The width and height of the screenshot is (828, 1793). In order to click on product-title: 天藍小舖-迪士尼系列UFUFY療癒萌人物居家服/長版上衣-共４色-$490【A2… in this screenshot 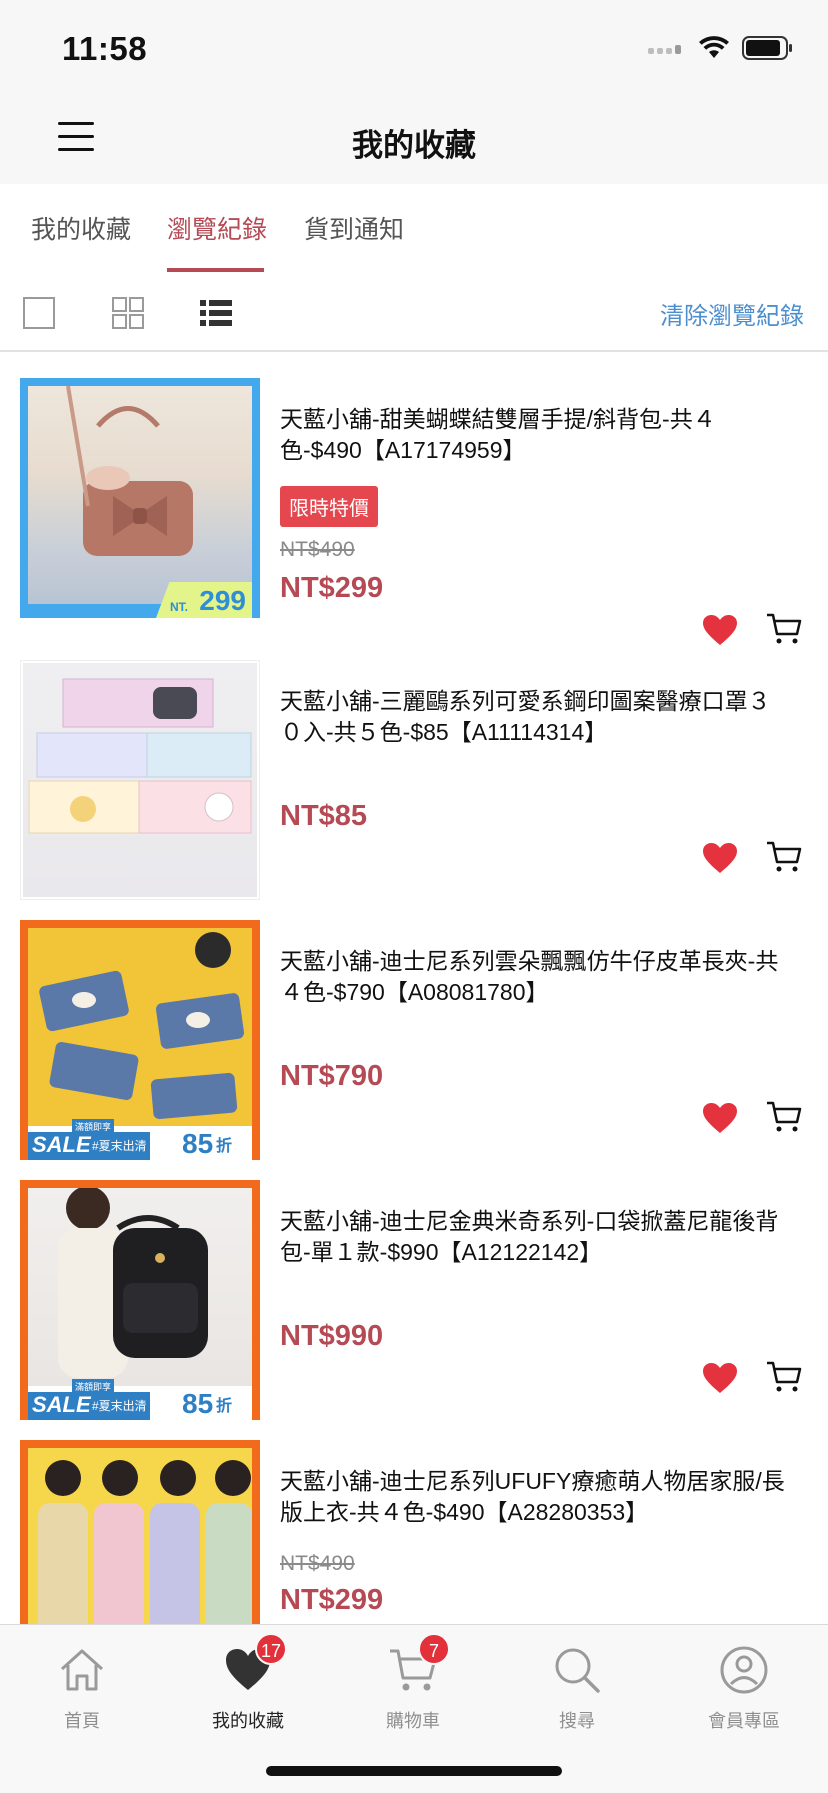, I will do `click(535, 1497)`.